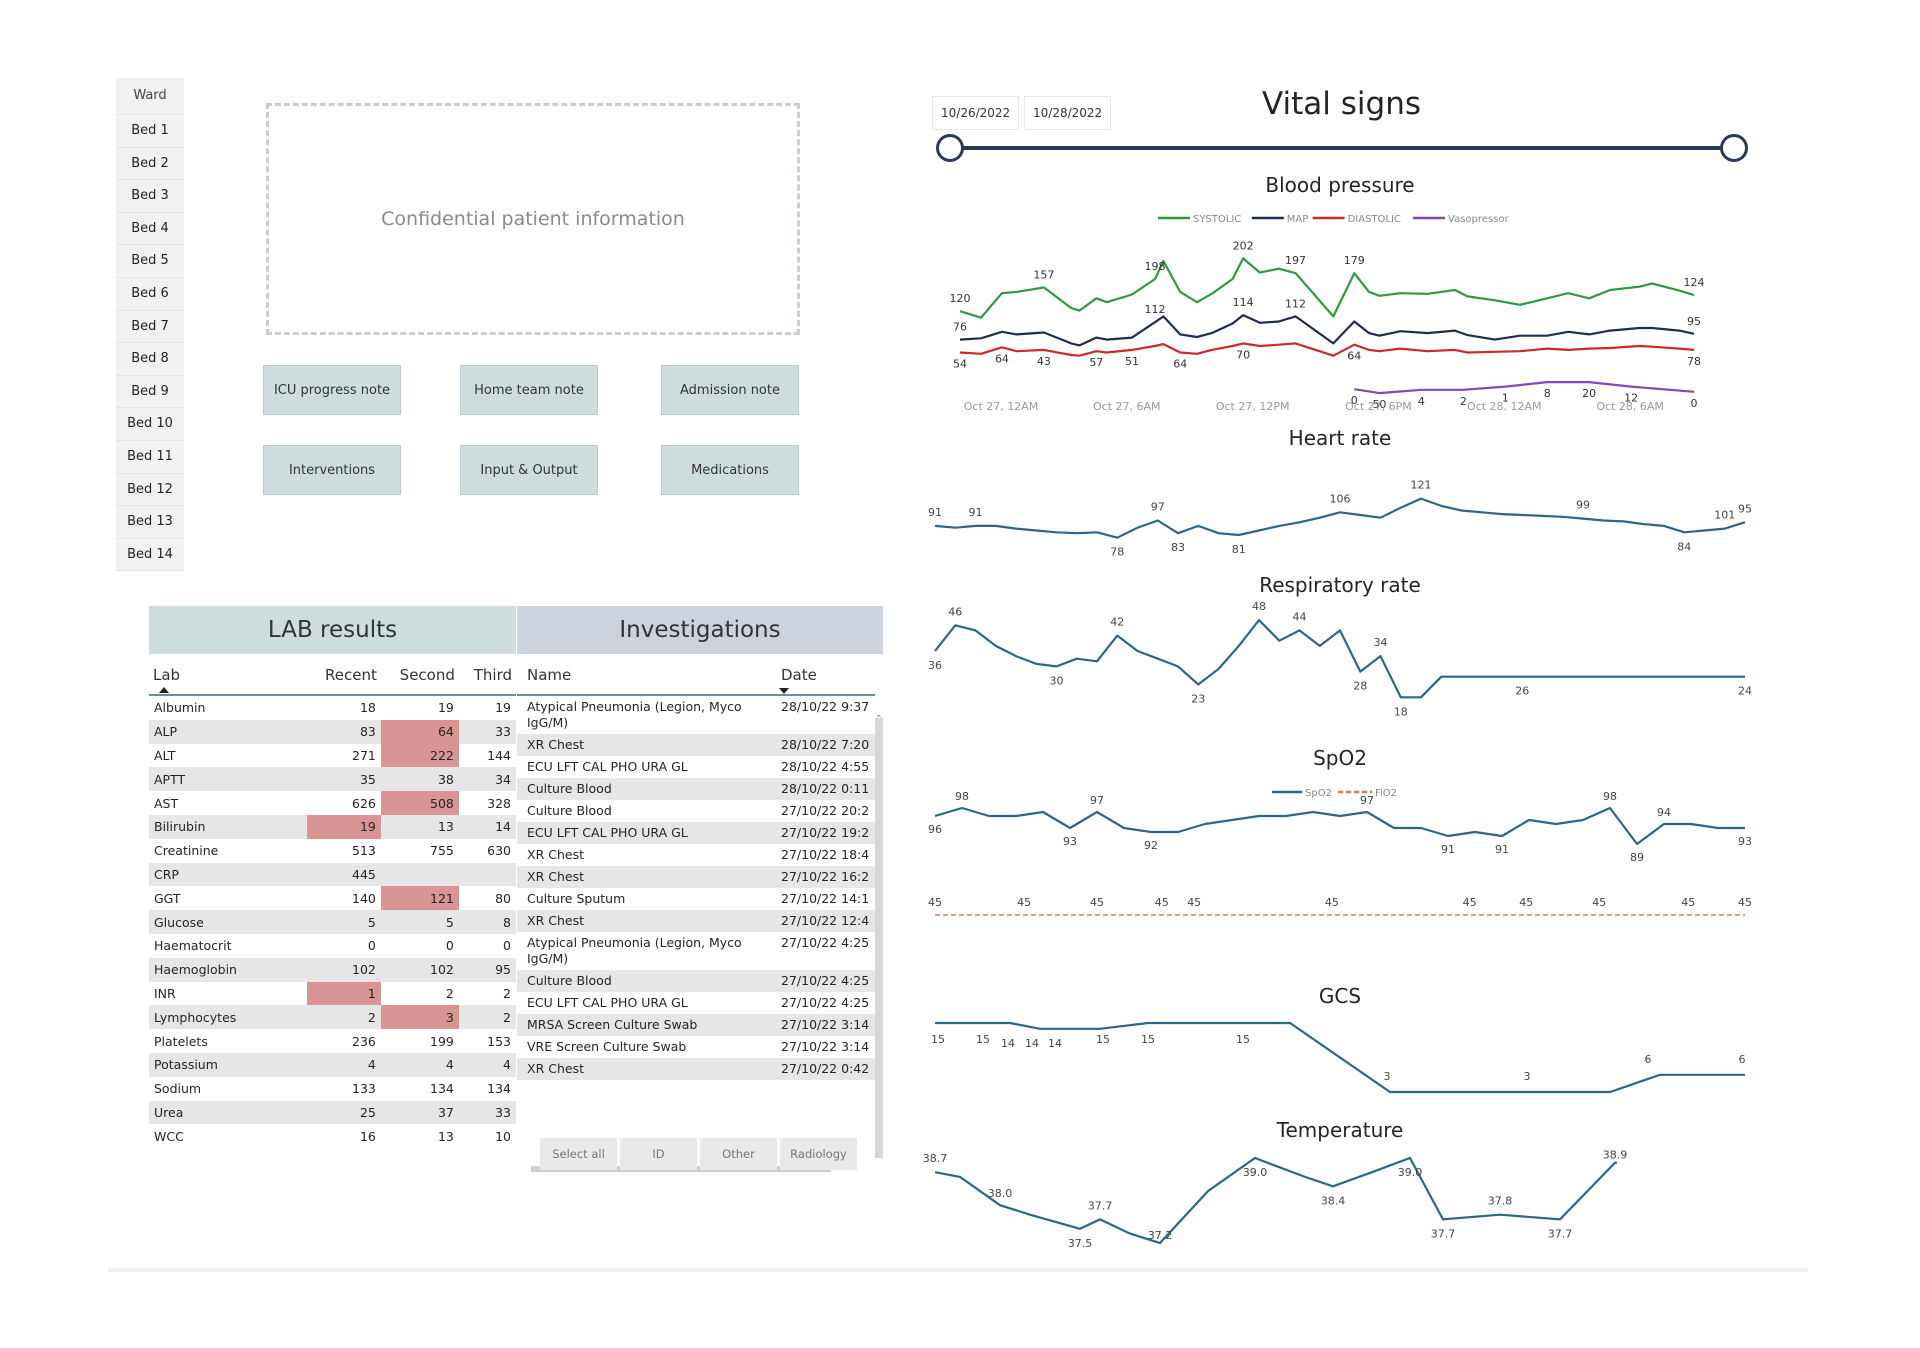  What do you see at coordinates (1694, 403) in the screenshot?
I see `bp-data-label: 0` at bounding box center [1694, 403].